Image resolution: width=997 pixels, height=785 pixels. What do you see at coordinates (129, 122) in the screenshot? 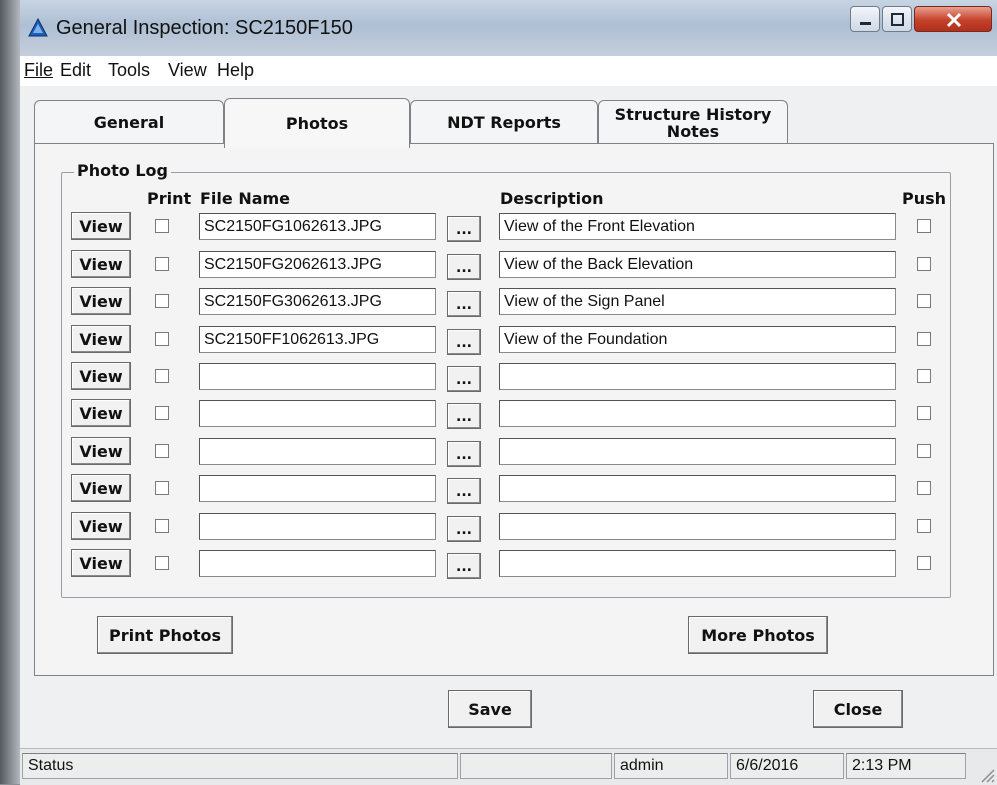
I see `tab-general: General` at bounding box center [129, 122].